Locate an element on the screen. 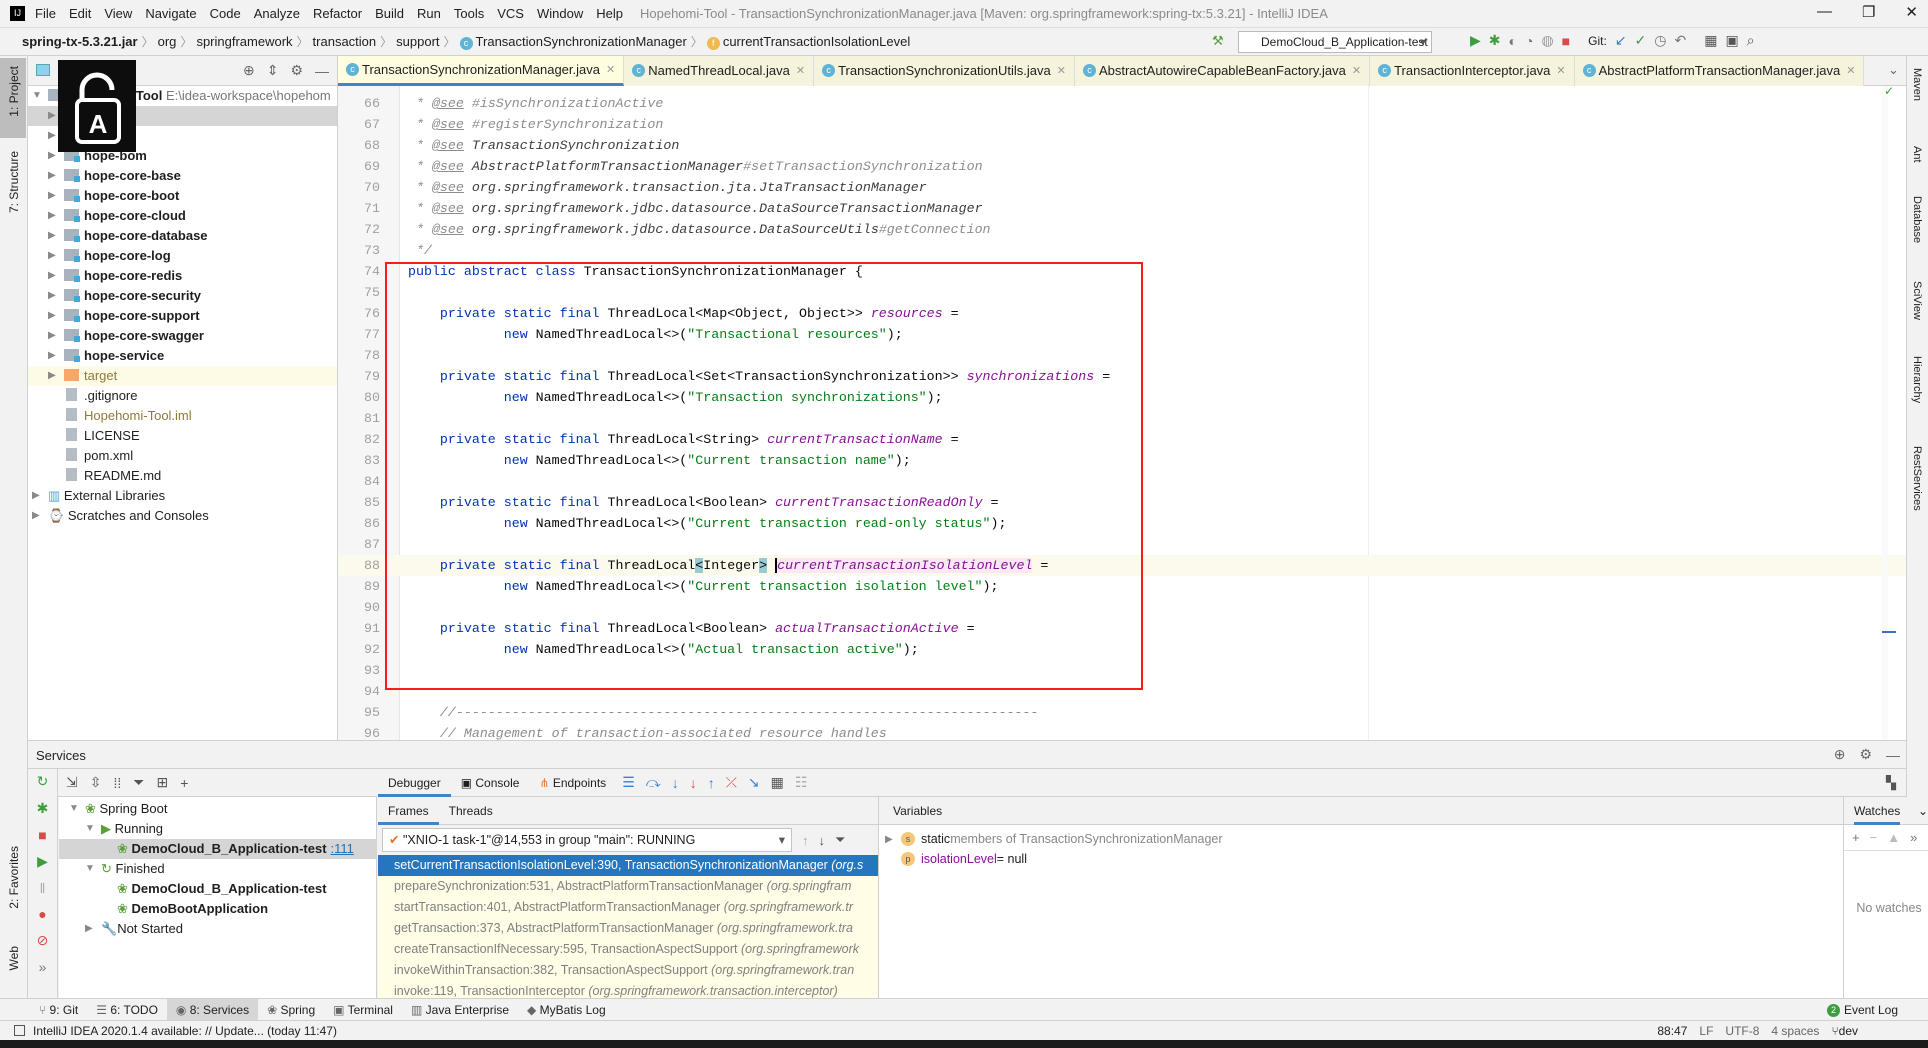 This screenshot has width=1928, height=1048. build-hammer-icon: ⚒ is located at coordinates (1218, 41).